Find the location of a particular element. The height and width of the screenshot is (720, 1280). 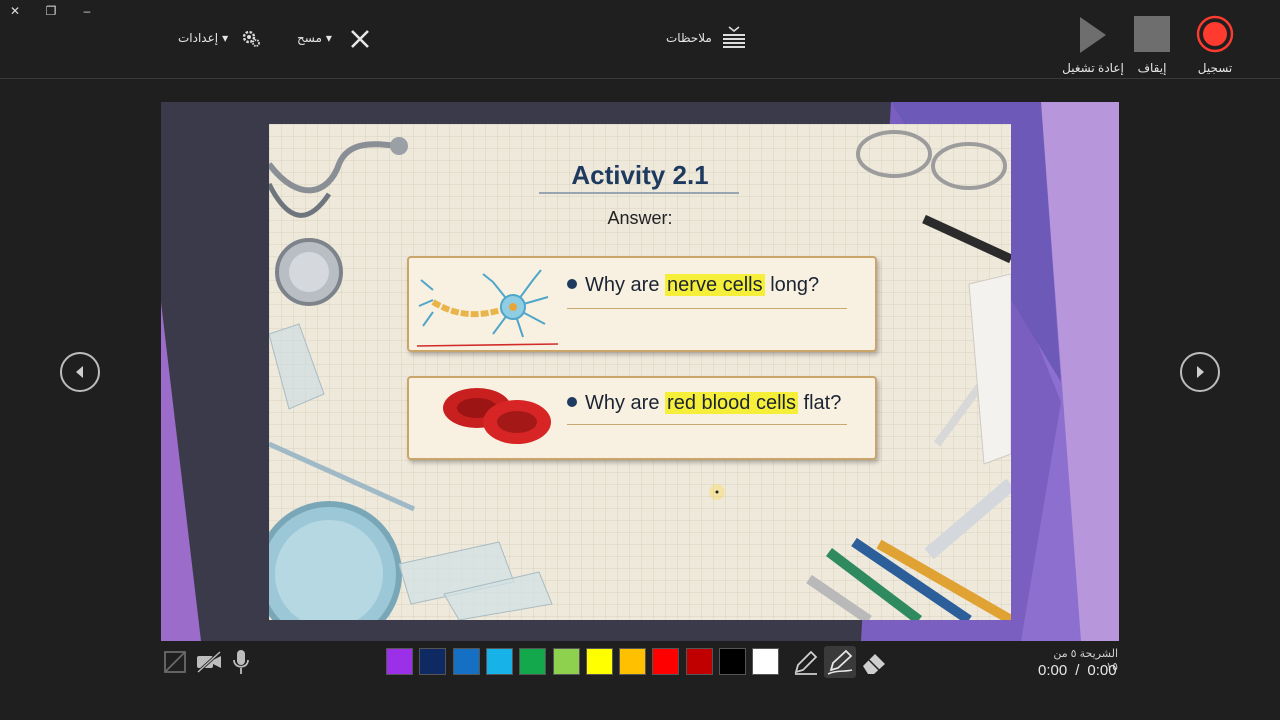

next-slide-button is located at coordinates (1200, 372).